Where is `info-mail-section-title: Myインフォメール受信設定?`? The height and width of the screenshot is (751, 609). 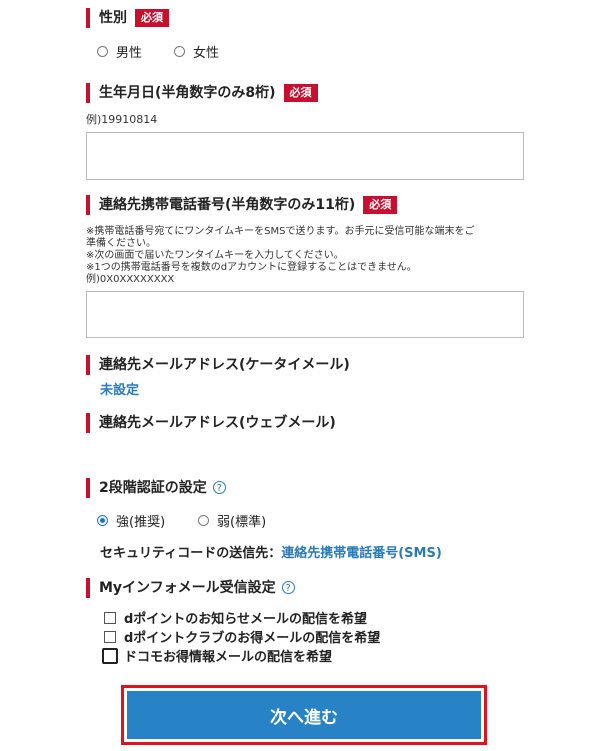 info-mail-section-title: Myインフォメール受信設定? is located at coordinates (190, 588).